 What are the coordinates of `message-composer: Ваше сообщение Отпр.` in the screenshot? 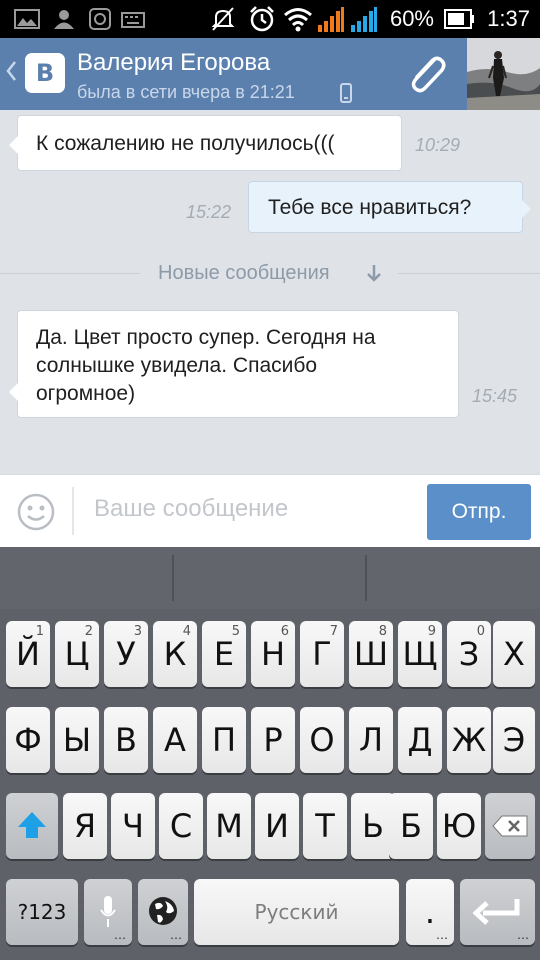 It's located at (270, 510).